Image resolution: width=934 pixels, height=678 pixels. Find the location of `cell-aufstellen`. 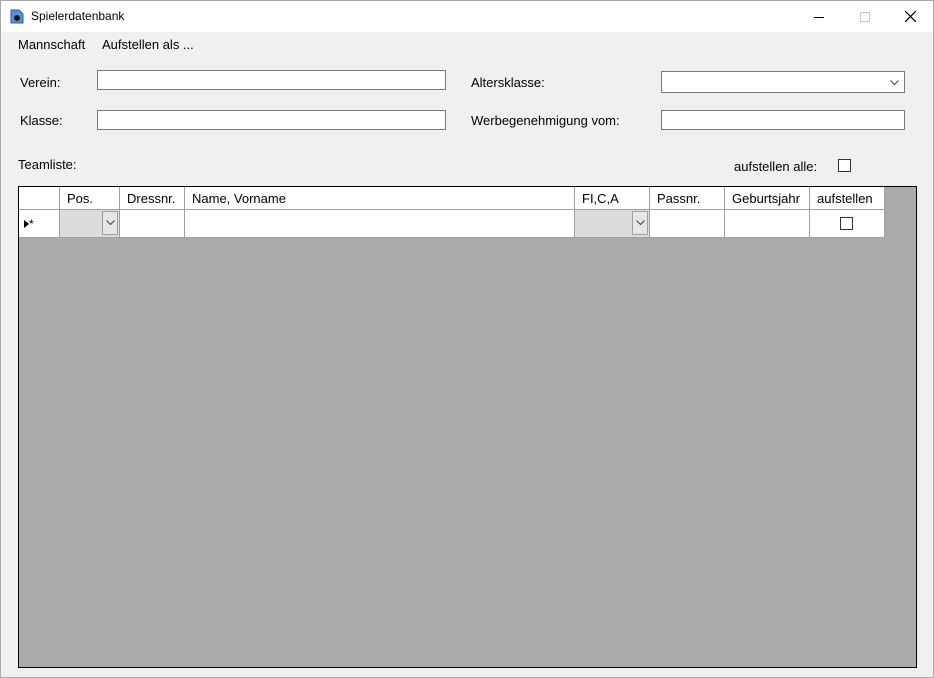

cell-aufstellen is located at coordinates (847, 224).